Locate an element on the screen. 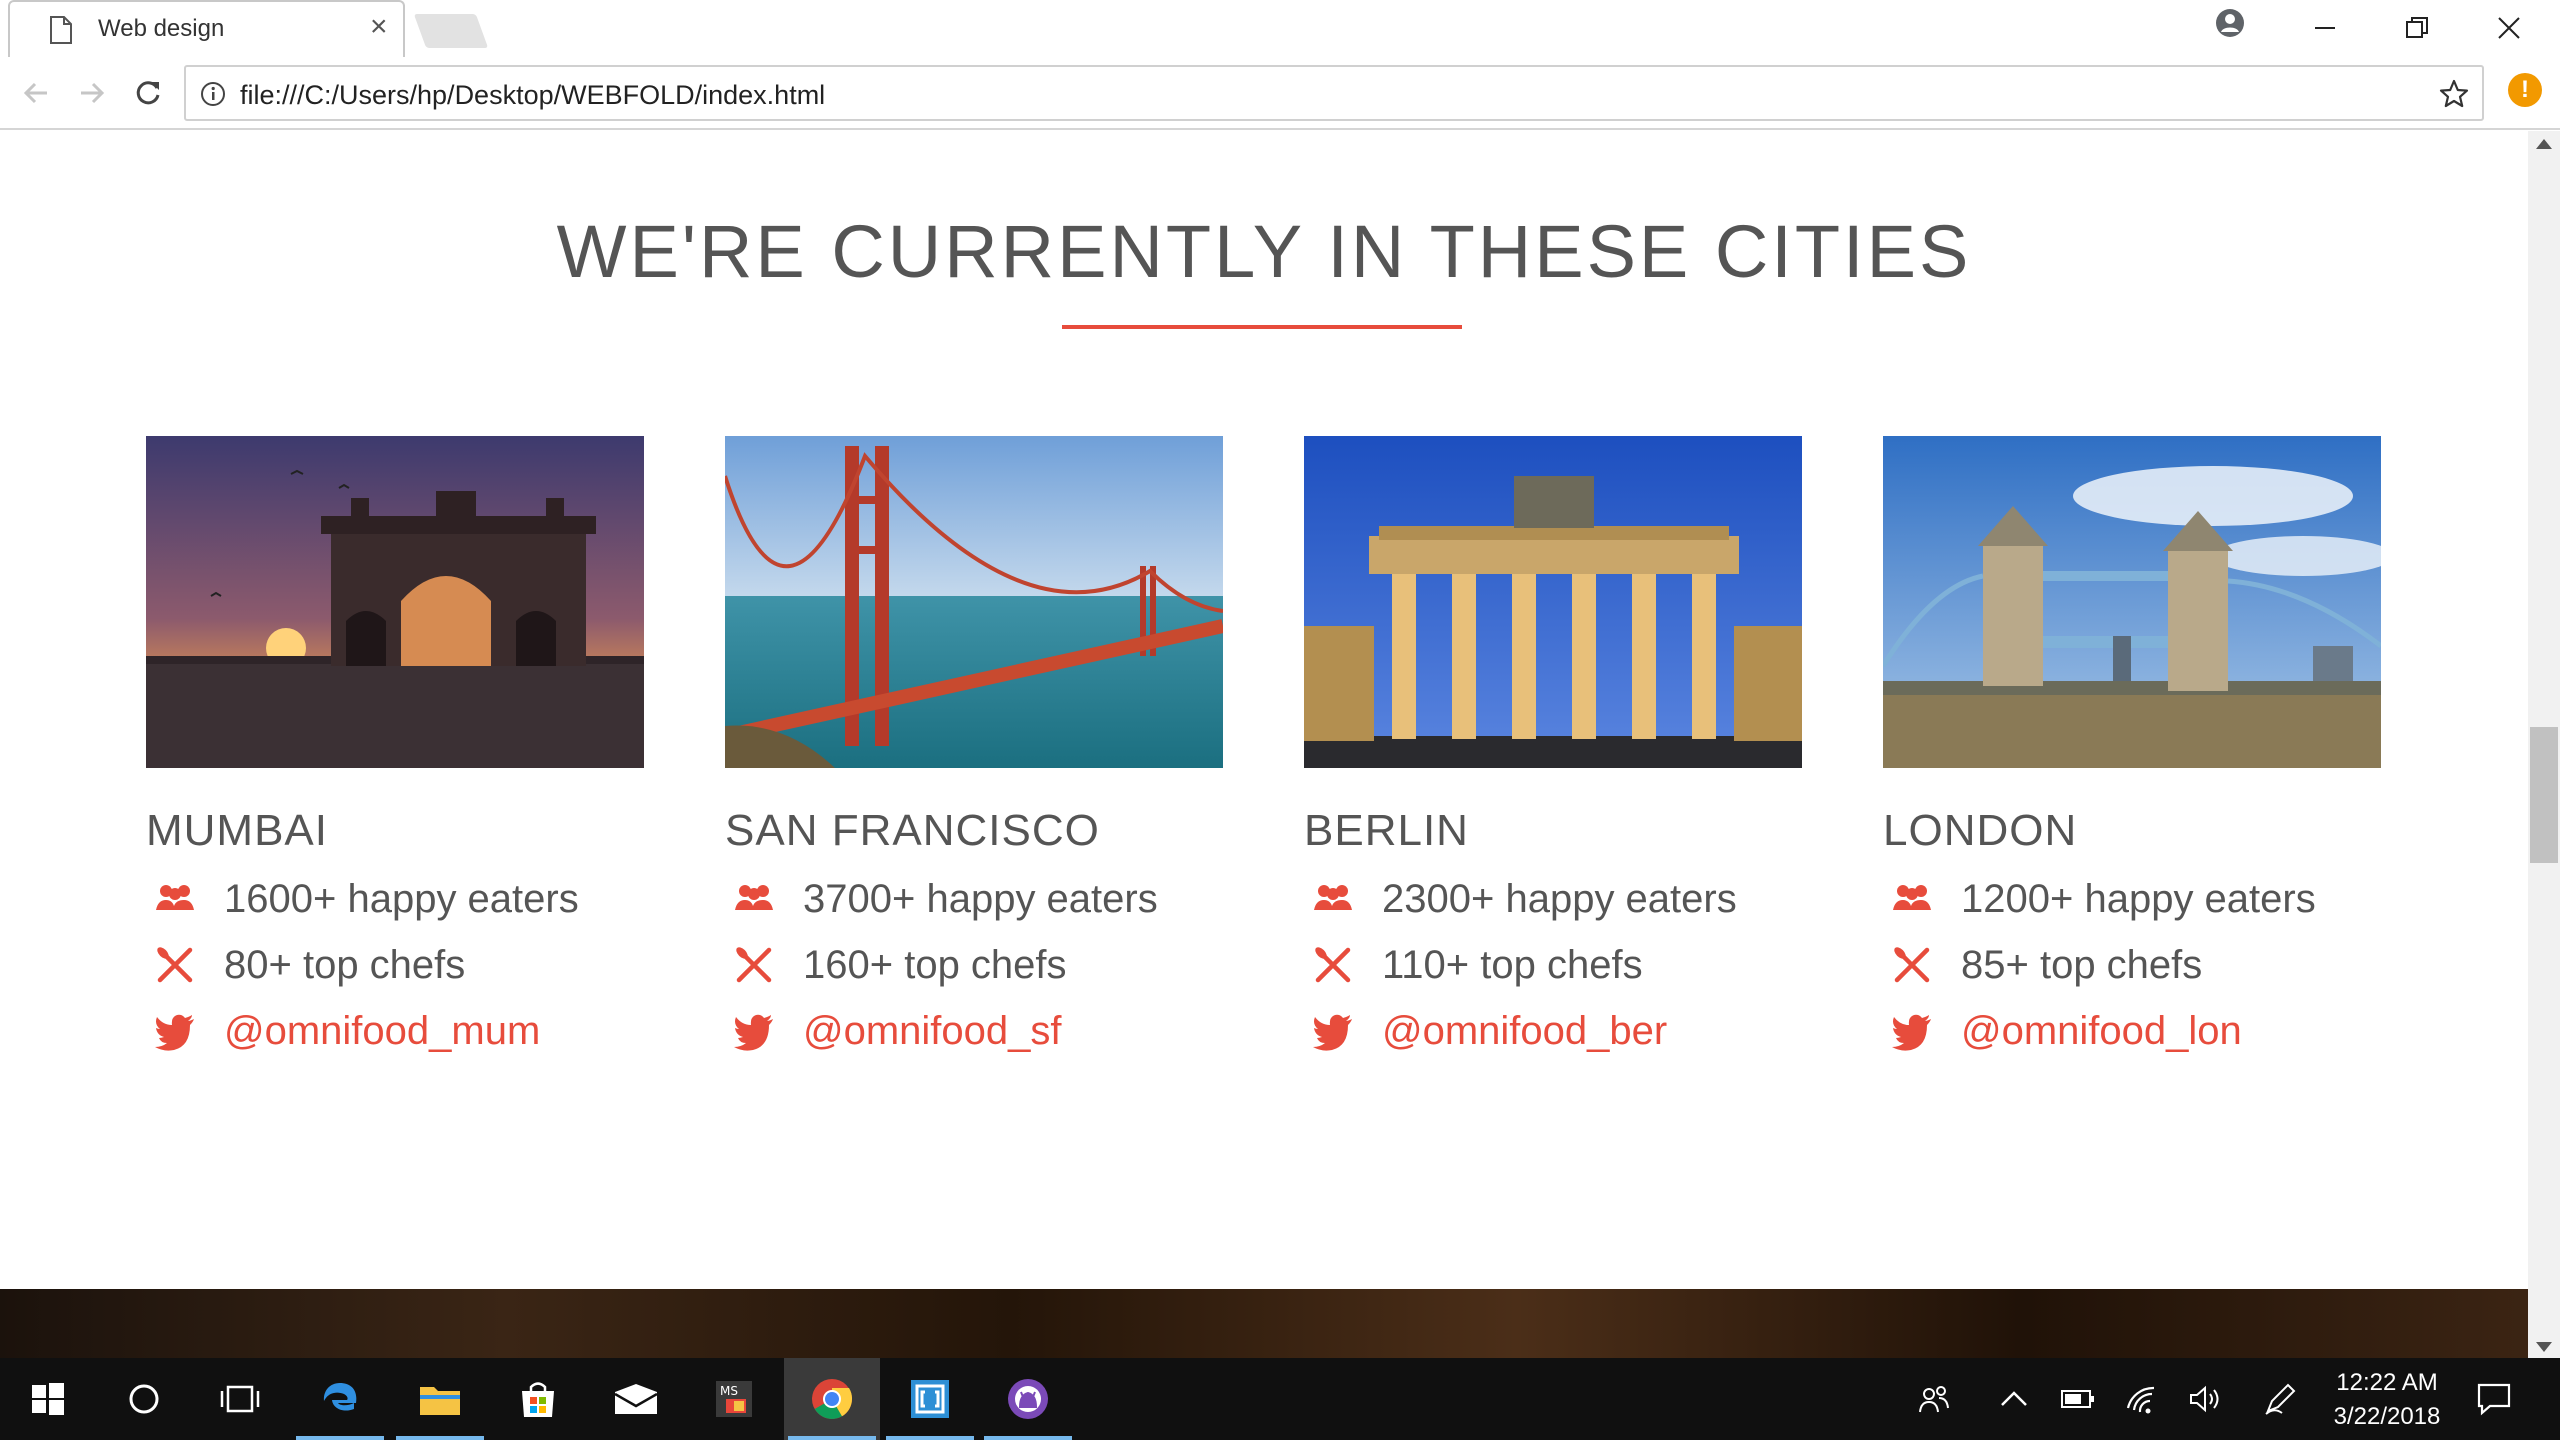 Image resolution: width=2560 pixels, height=1440 pixels. wifi-icon is located at coordinates (2142, 1399).